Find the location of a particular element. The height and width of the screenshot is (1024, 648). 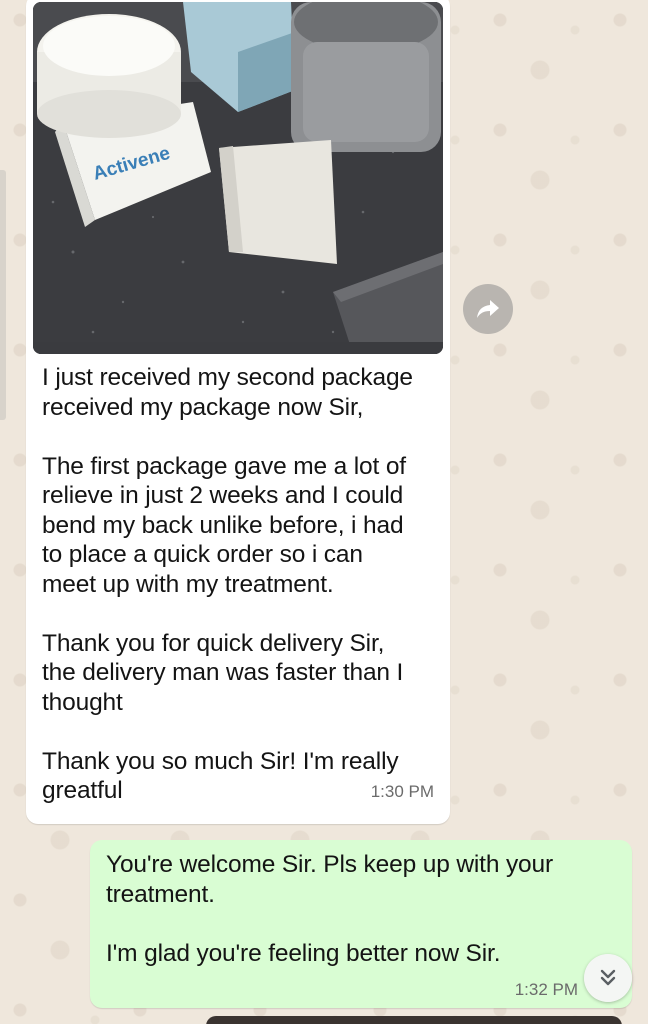

forward-button is located at coordinates (488, 309).